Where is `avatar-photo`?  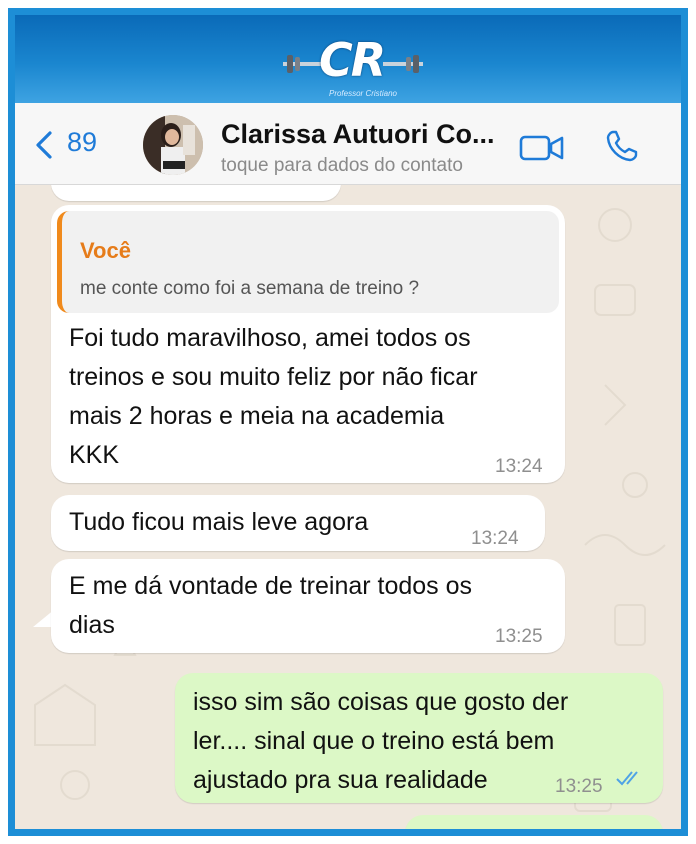 avatar-photo is located at coordinates (173, 145).